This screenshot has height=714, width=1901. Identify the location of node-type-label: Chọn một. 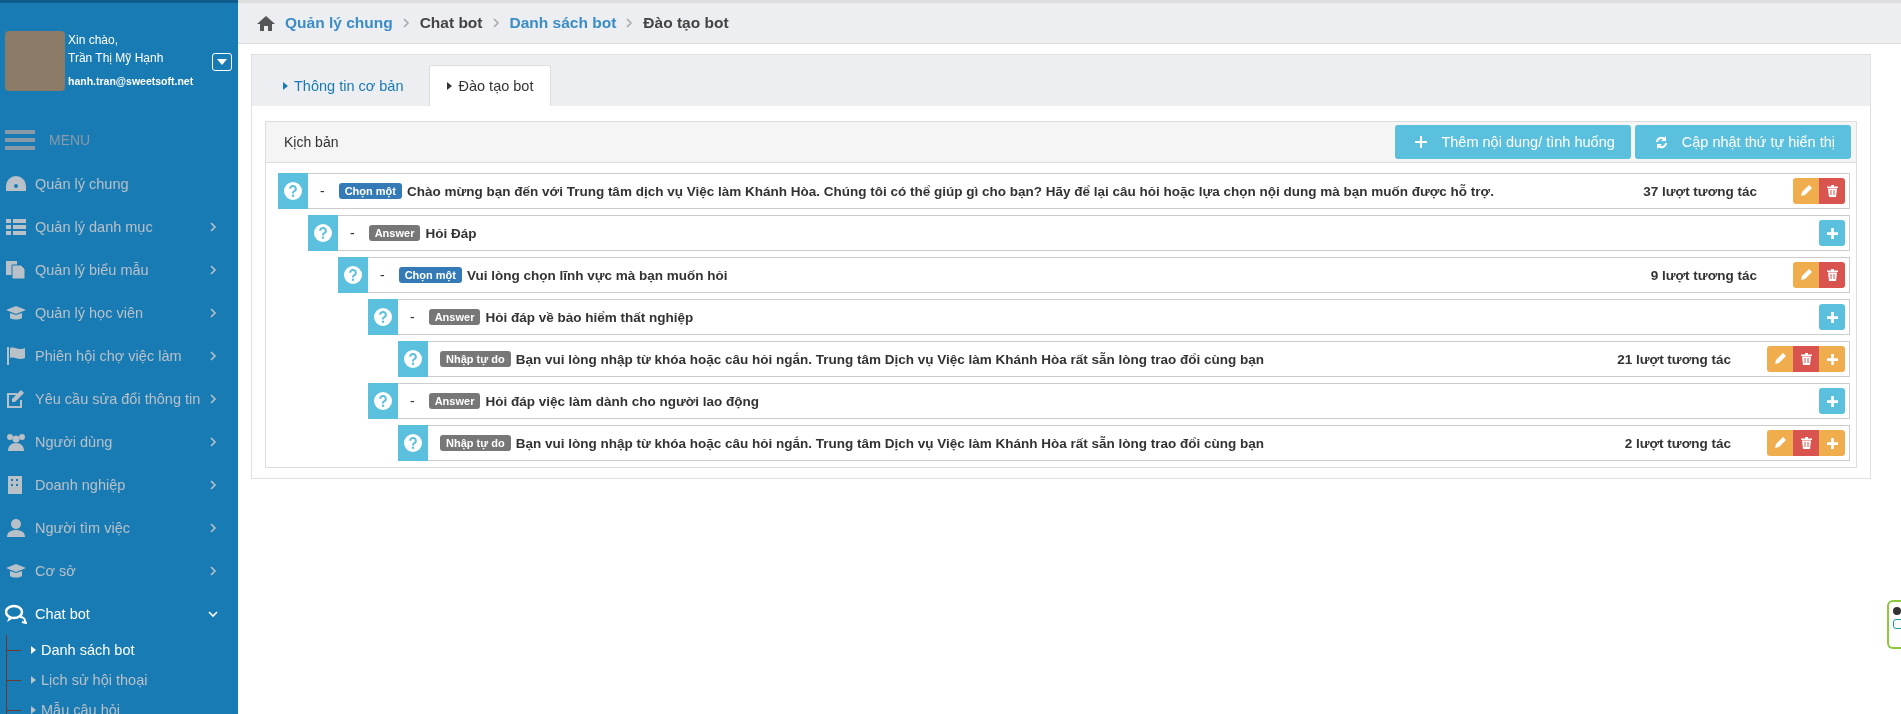
(430, 275).